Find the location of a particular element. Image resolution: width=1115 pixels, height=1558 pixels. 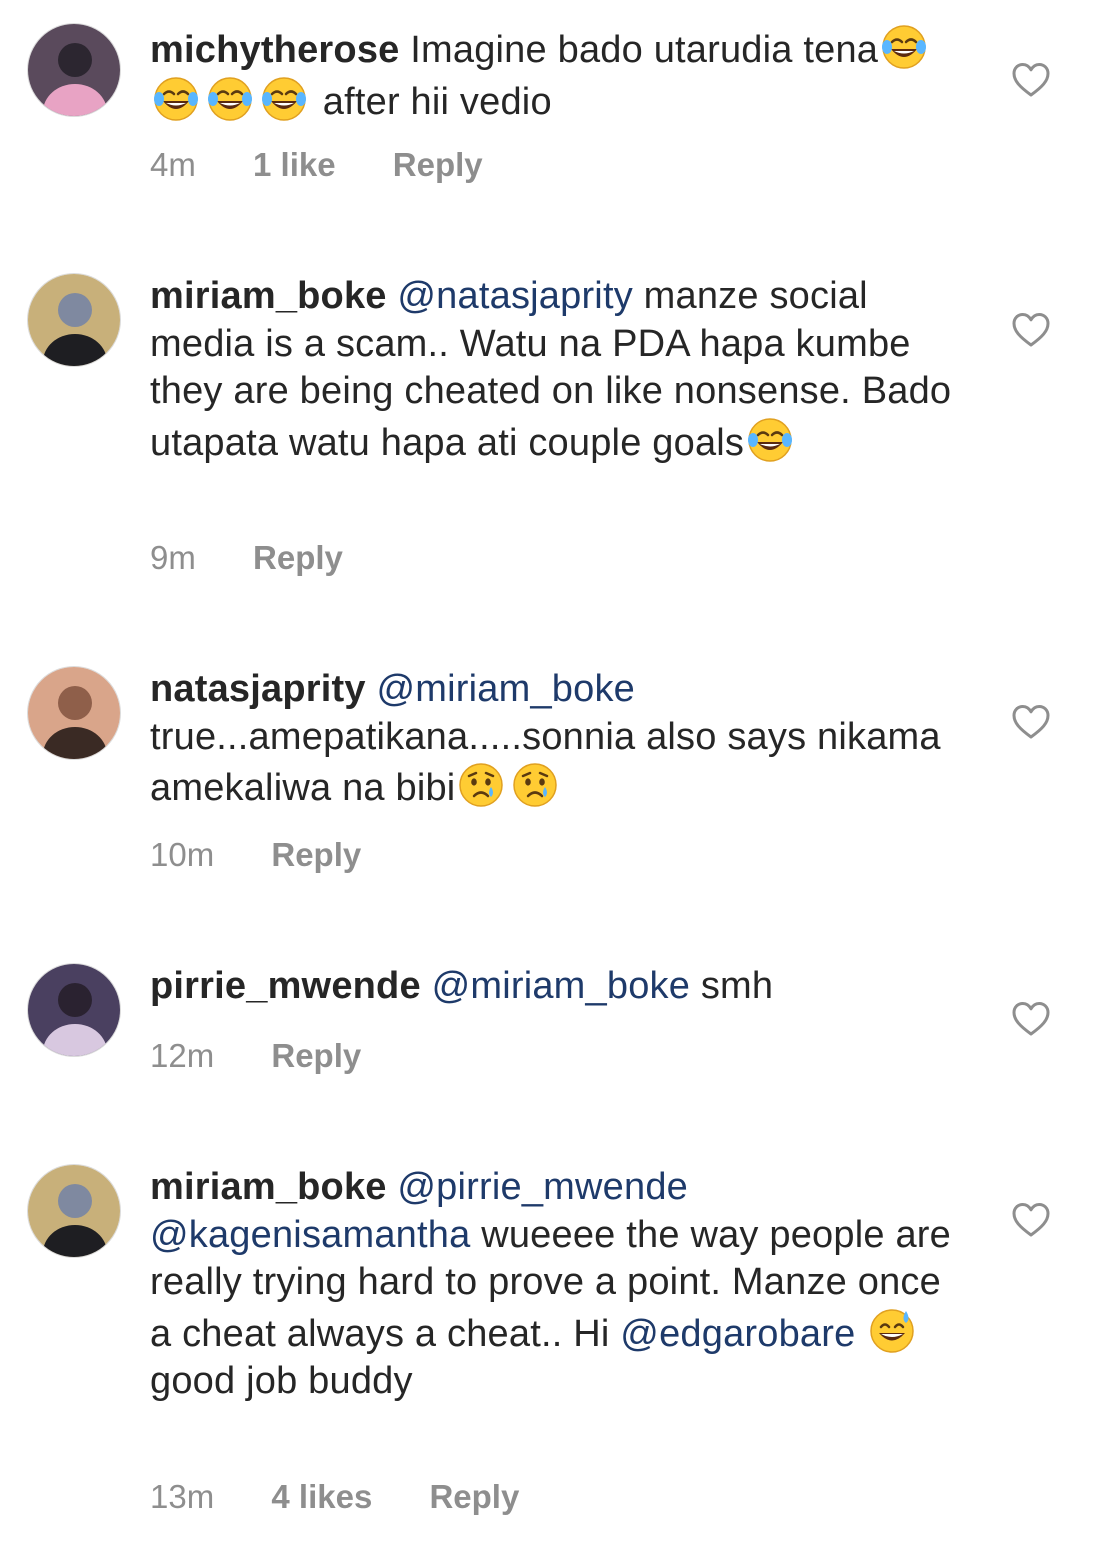

comment-likes-count: 1 like is located at coordinates (294, 164).